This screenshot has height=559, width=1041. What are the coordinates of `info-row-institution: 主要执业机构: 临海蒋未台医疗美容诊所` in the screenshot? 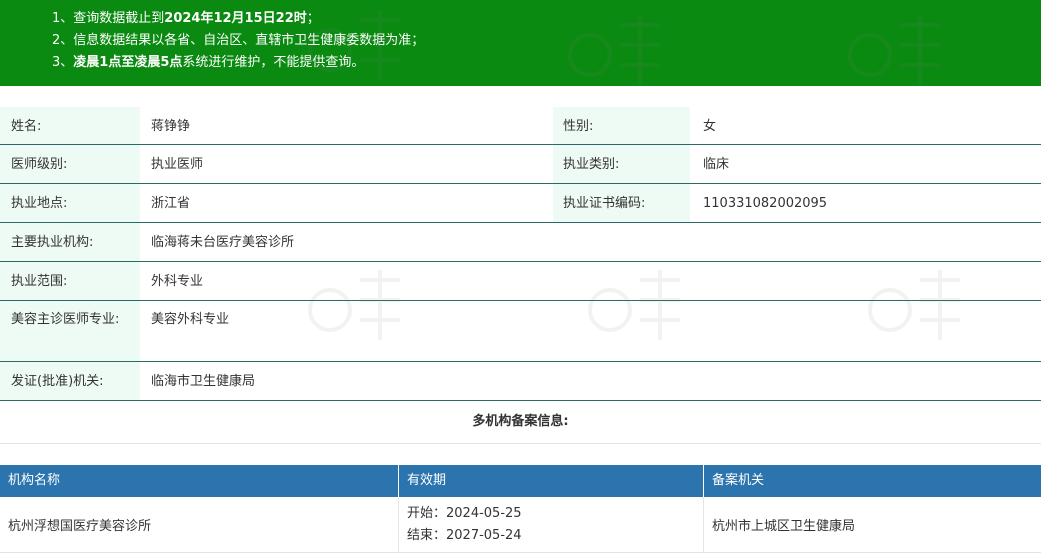 It's located at (520, 242).